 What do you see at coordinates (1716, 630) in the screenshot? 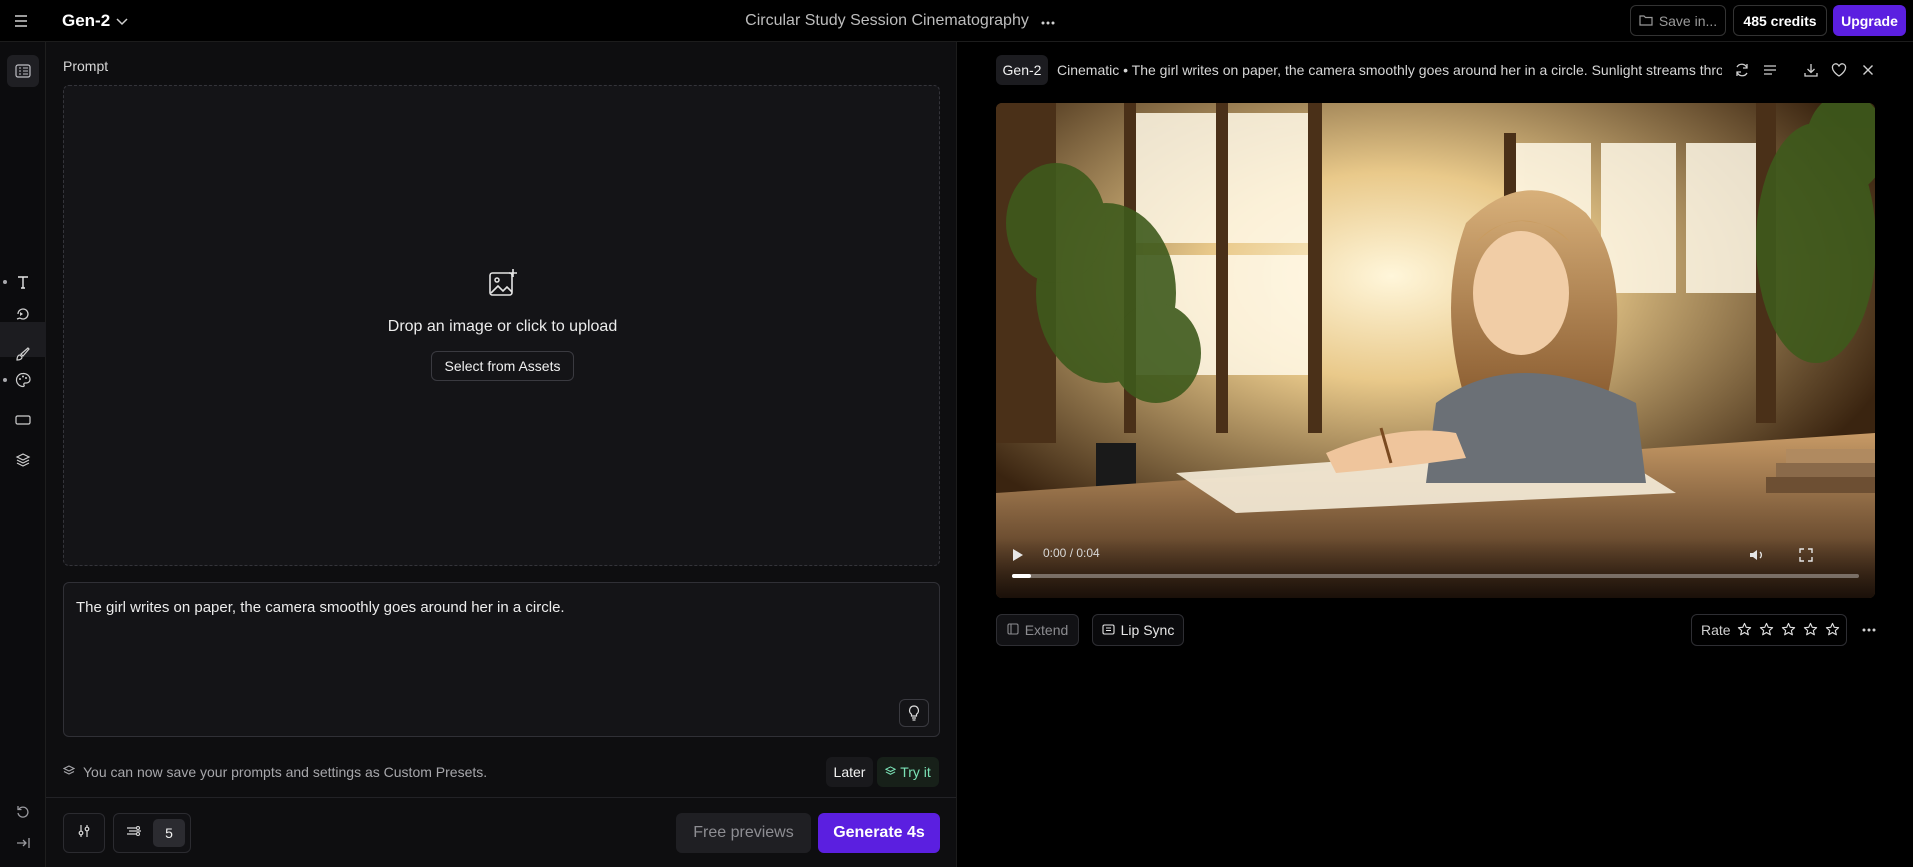
I see `rate-label: Rate` at bounding box center [1716, 630].